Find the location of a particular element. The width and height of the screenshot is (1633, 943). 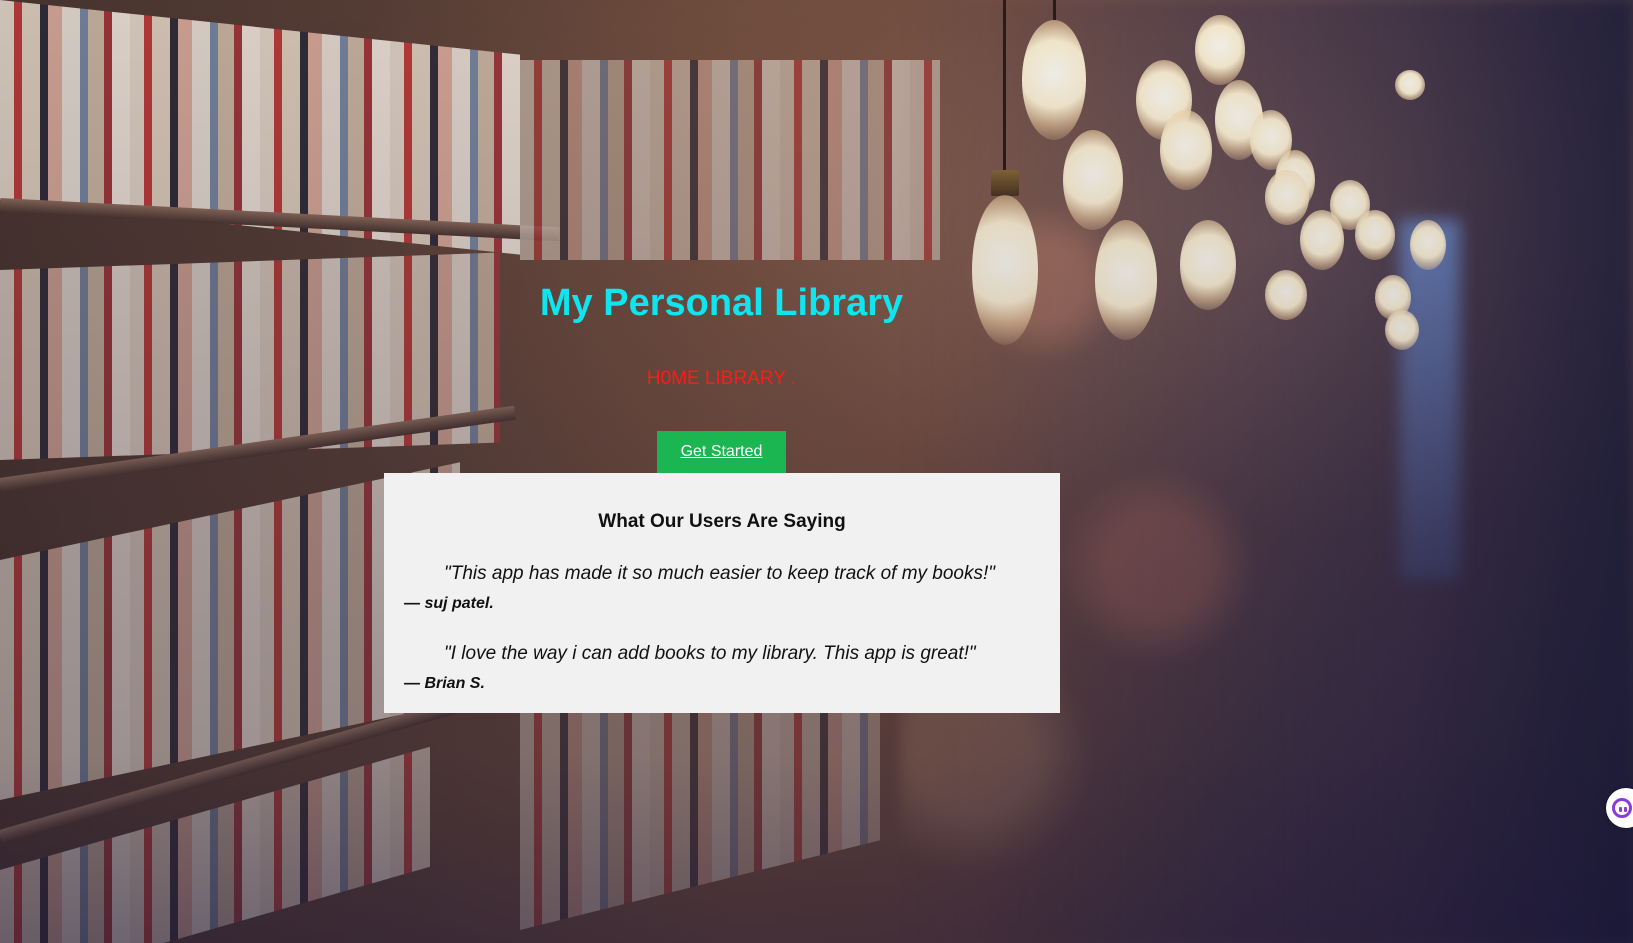

testimonials-heading: What Our Users Are Saying is located at coordinates (722, 521).